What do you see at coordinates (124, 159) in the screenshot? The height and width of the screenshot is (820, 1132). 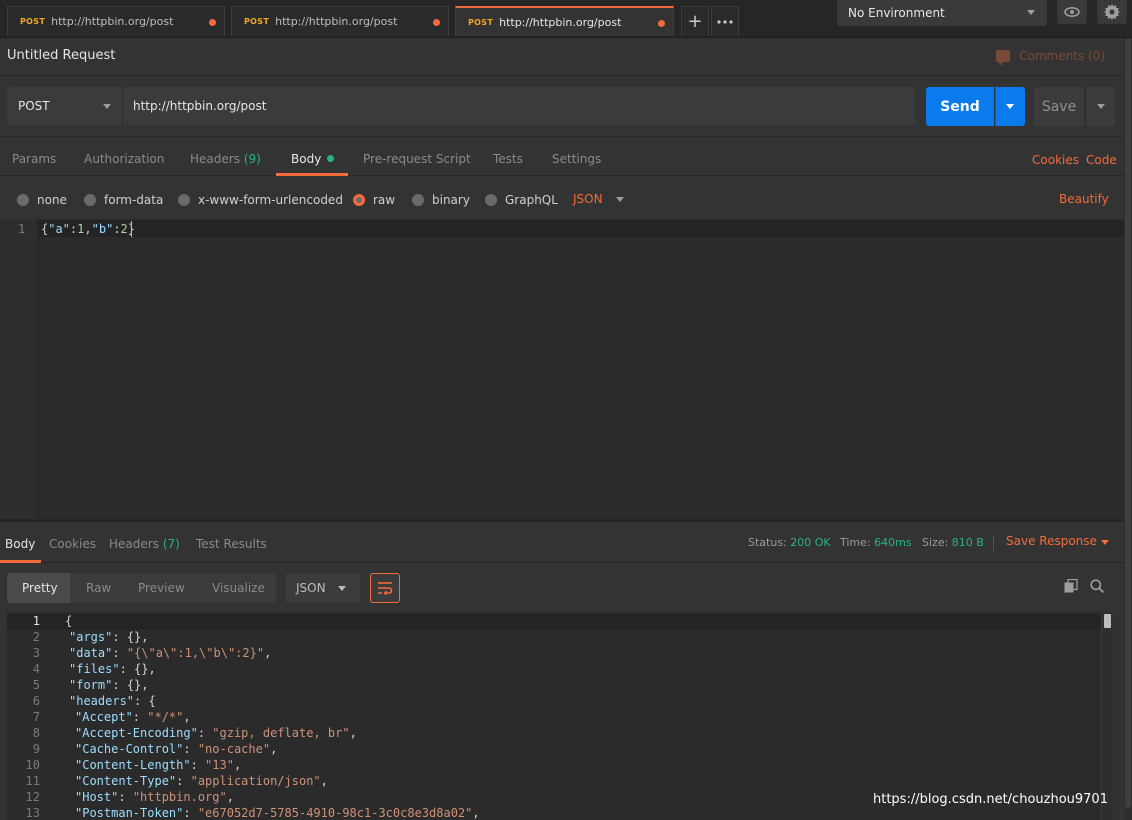 I see `tab-authorization: Authorization` at bounding box center [124, 159].